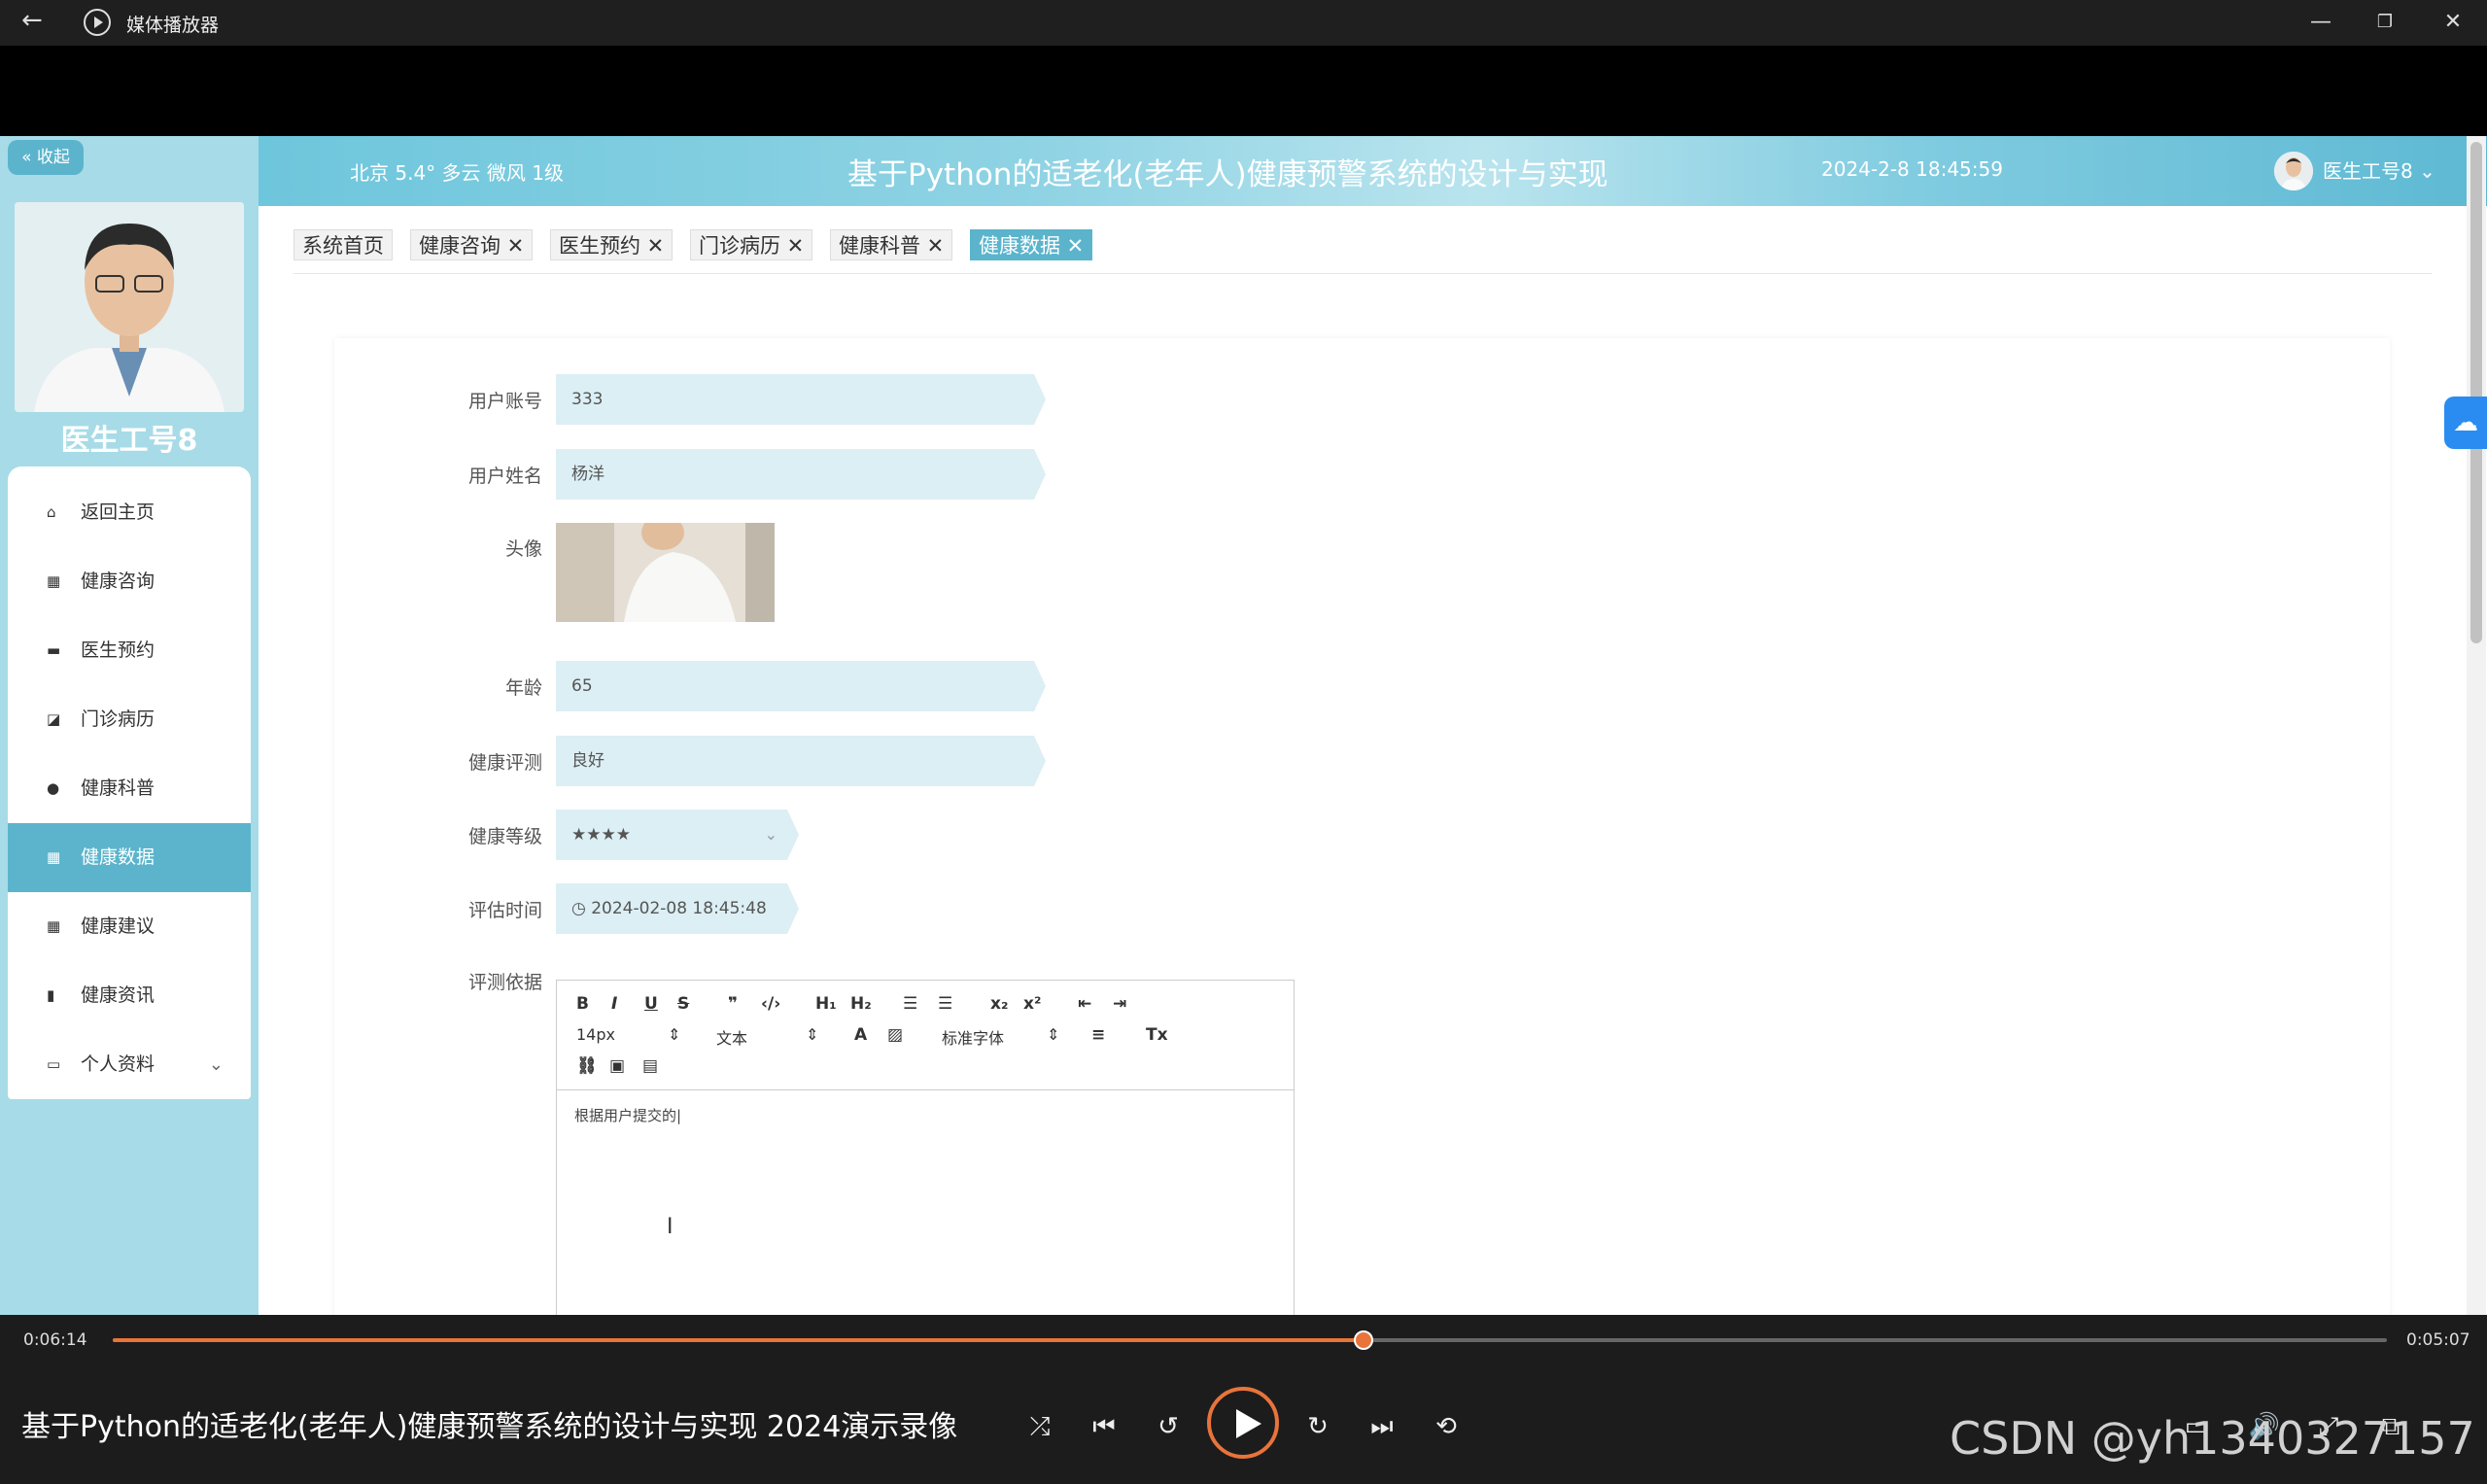 The height and width of the screenshot is (1484, 2487). I want to click on sidebar-item-home: ⌂ 返回主页, so click(129, 512).